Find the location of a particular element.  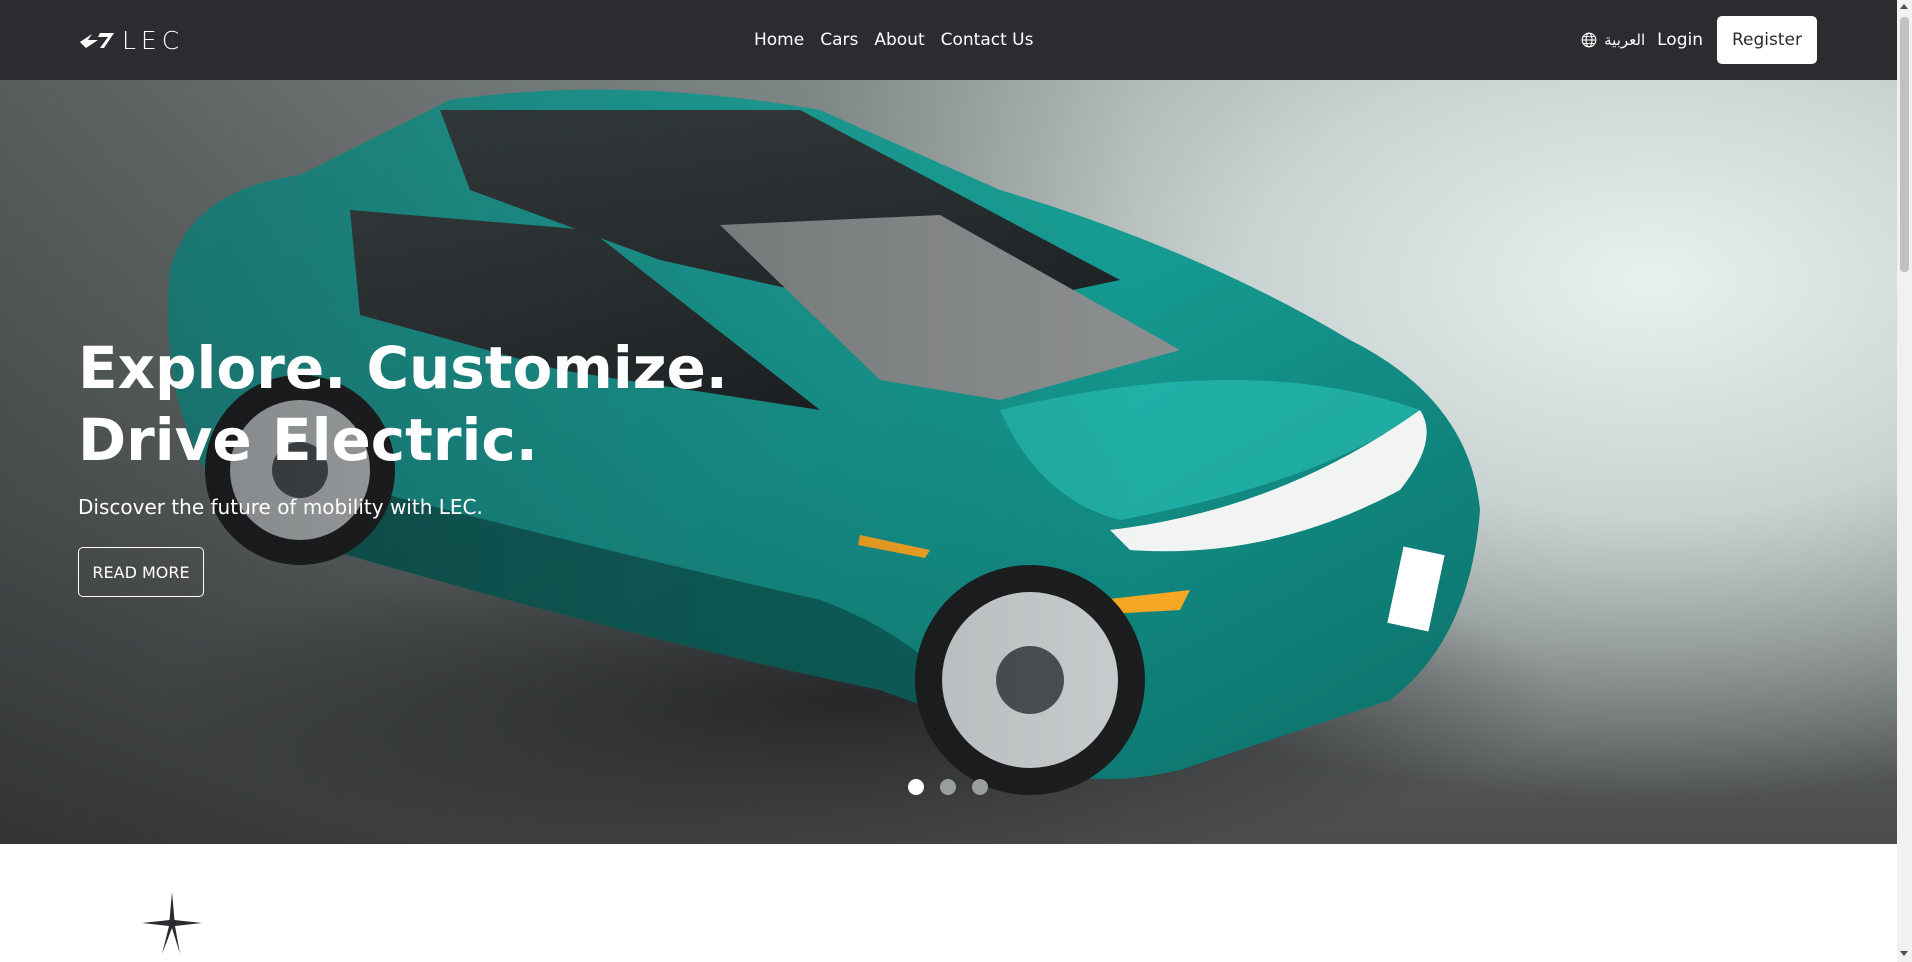

carousel-indicators is located at coordinates (948, 787).